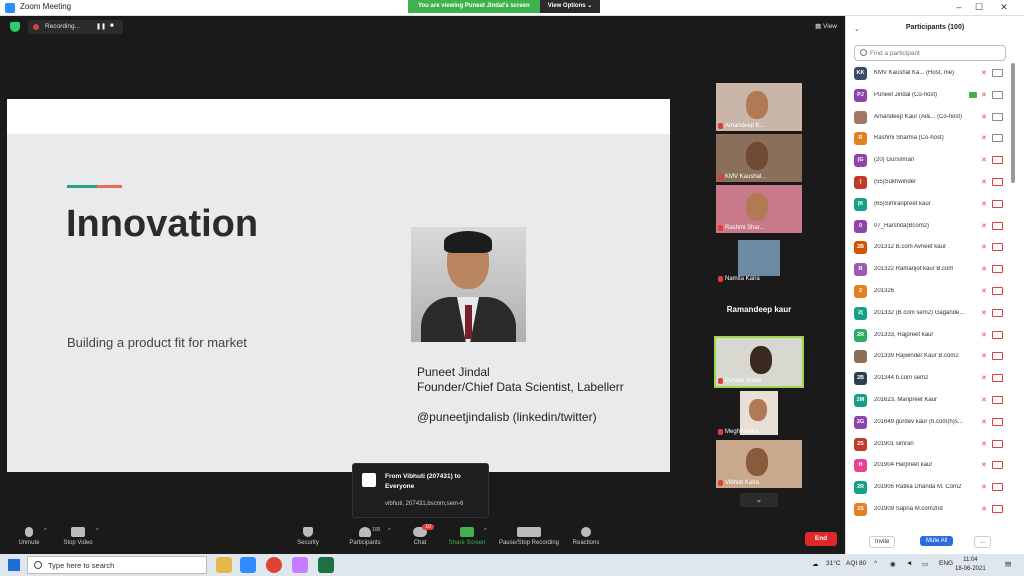  What do you see at coordinates (937, 541) in the screenshot?
I see `mute-all-button: Mute All` at bounding box center [937, 541].